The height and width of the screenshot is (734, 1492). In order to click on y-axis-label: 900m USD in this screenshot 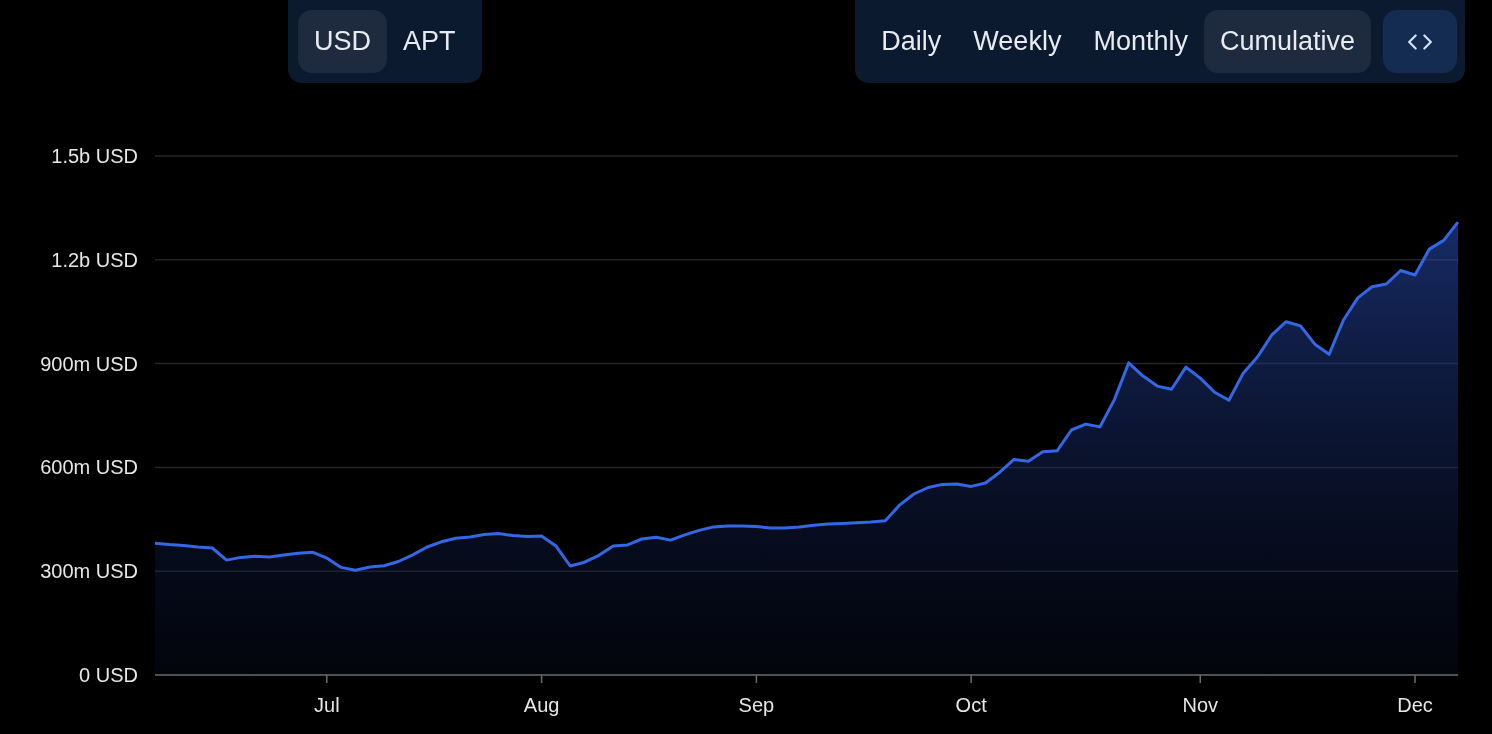, I will do `click(89, 363)`.